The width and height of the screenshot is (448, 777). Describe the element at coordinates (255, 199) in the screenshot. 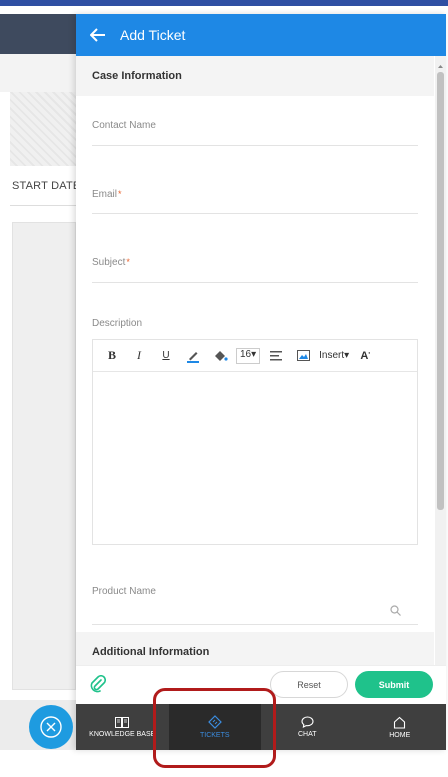

I see `email-field: Email*` at that location.